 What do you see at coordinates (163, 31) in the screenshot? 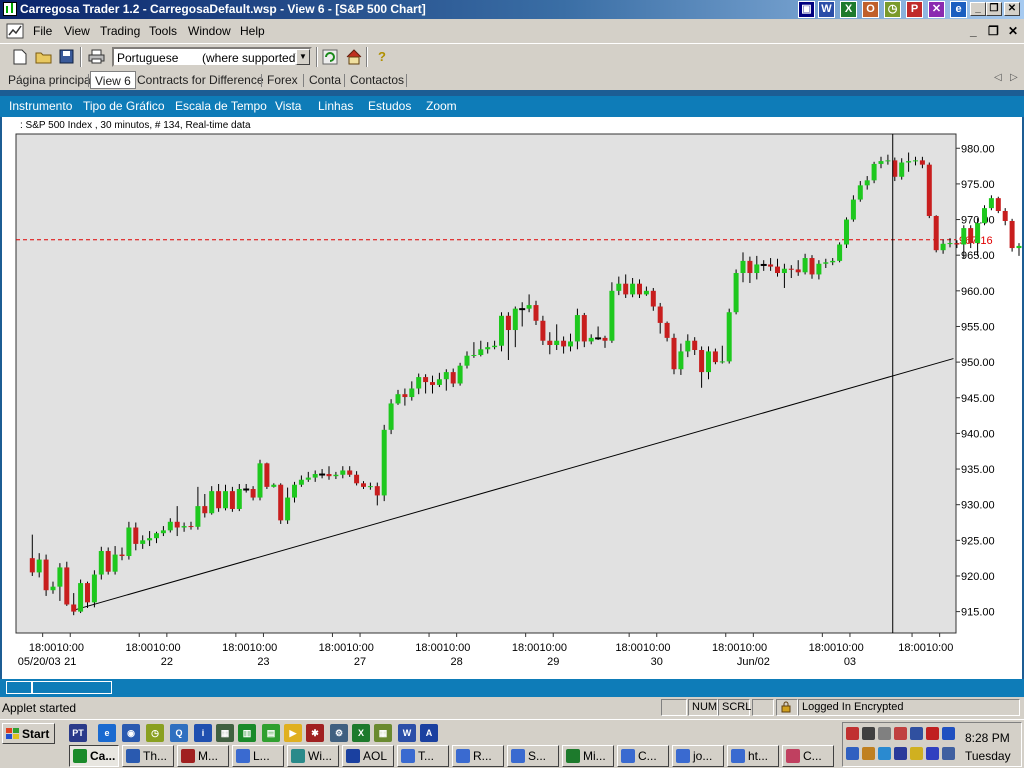
I see `menu-tools: Tools` at bounding box center [163, 31].